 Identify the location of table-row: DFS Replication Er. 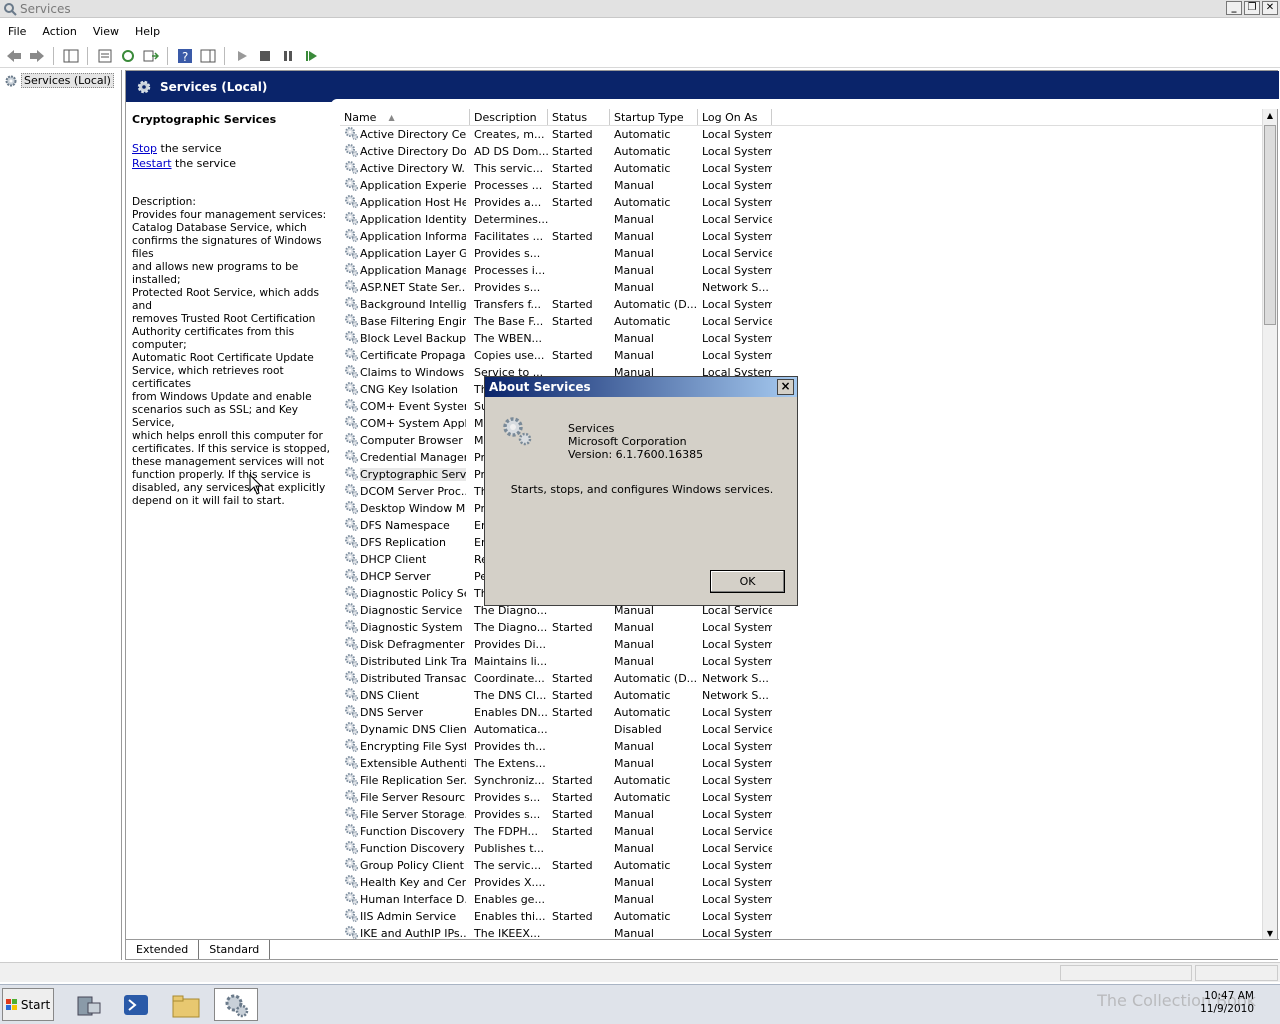
(802, 542).